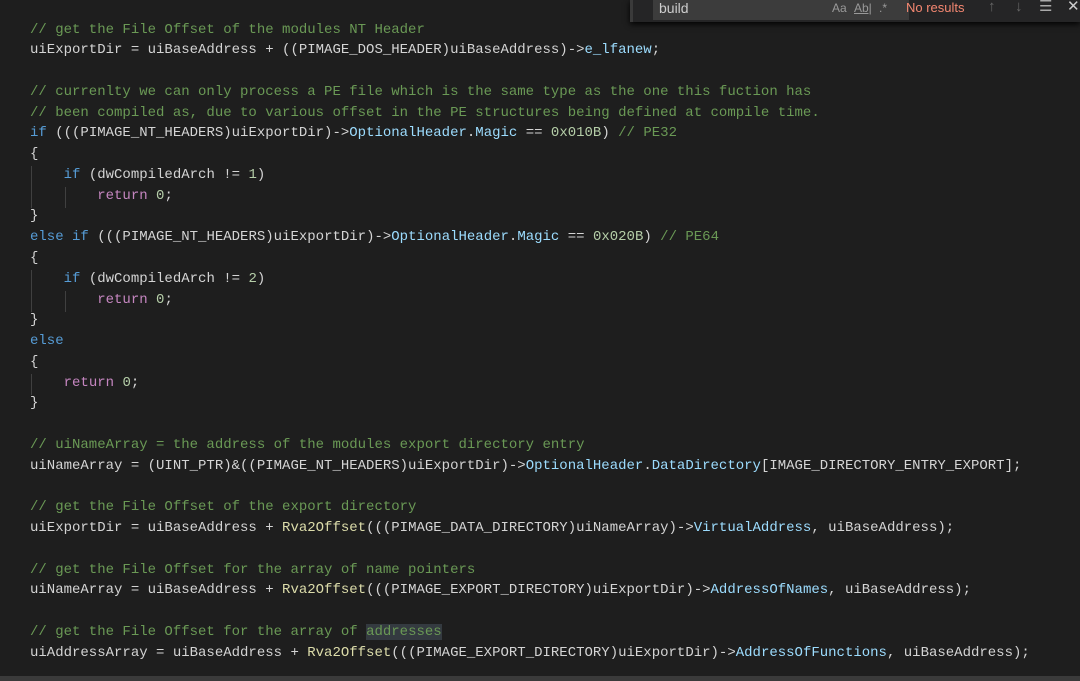  Describe the element at coordinates (1073, 8) in the screenshot. I see `close-icon: ✕` at that location.